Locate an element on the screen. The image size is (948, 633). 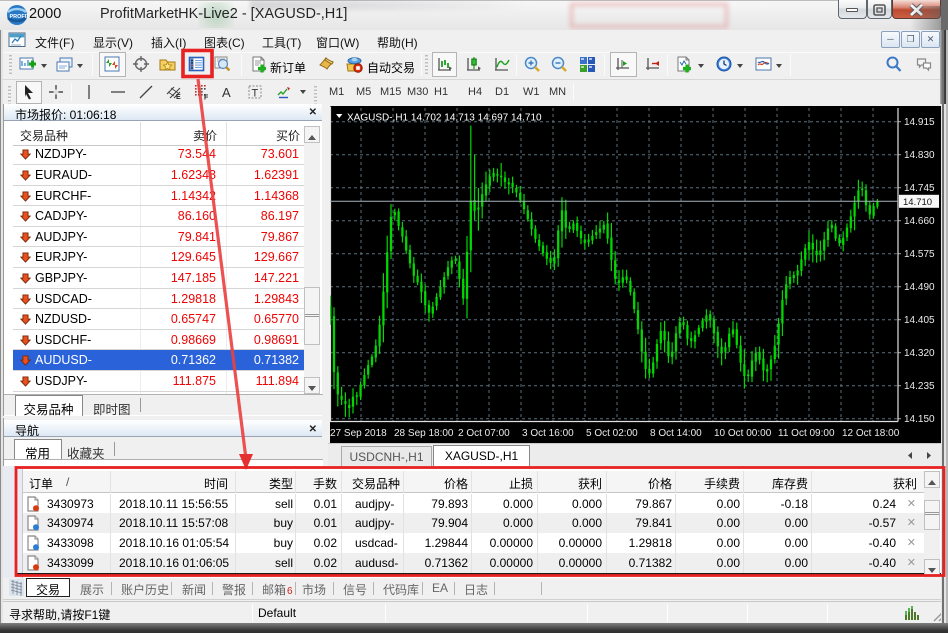
svg-text: 14.710 is located at coordinates (917, 202).